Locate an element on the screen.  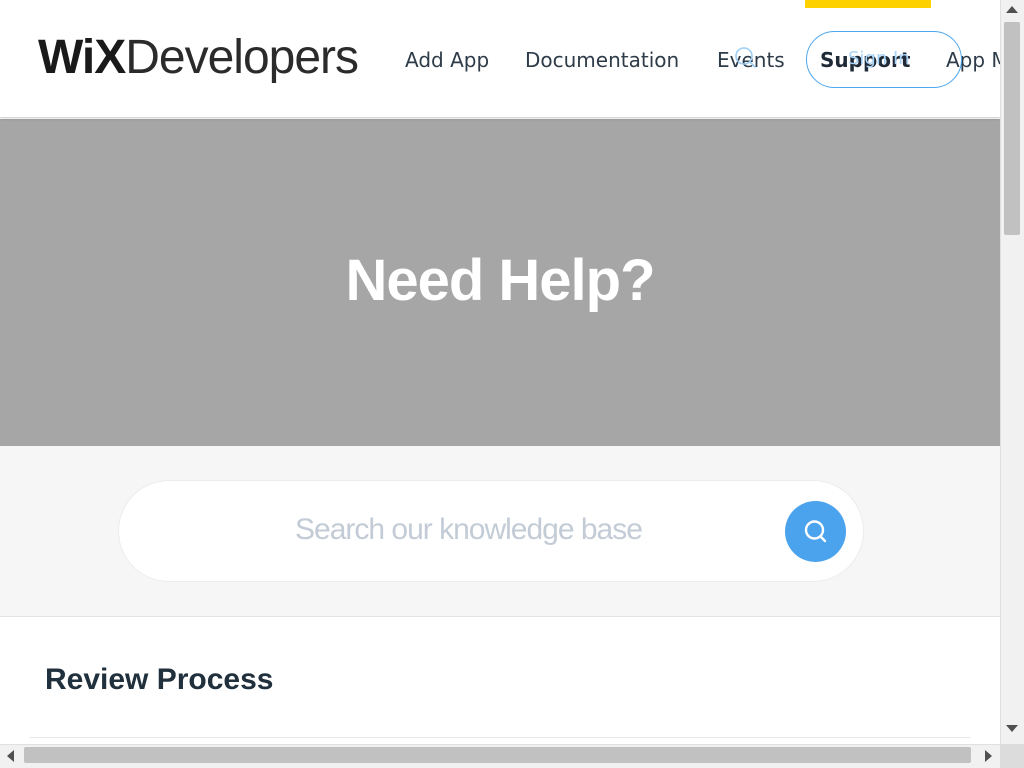
hero-title: Need Help? is located at coordinates (500, 280).